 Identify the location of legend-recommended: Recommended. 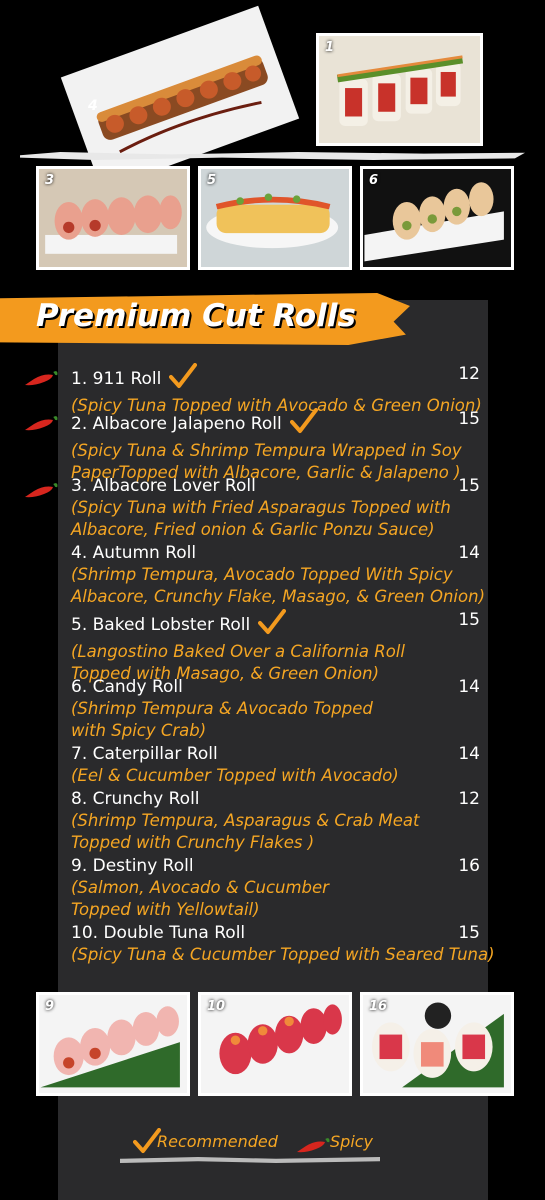
(217, 1141).